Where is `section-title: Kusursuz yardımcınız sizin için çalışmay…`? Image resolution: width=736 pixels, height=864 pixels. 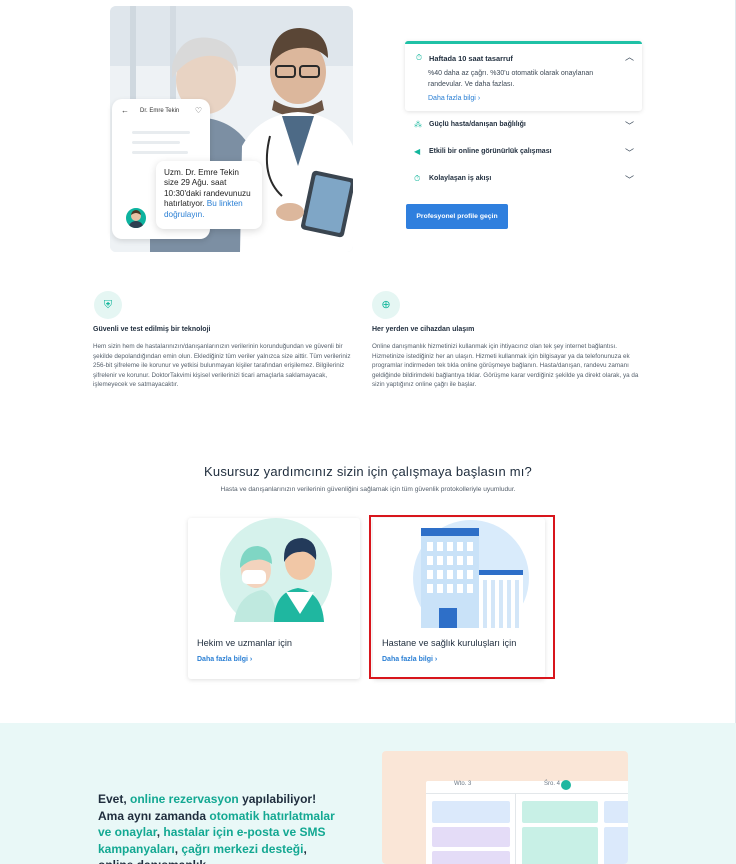
section-title: Kusursuz yardımcınız sizin için çalışmay… is located at coordinates (368, 471).